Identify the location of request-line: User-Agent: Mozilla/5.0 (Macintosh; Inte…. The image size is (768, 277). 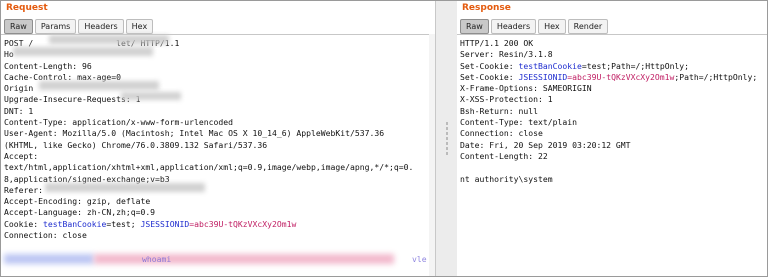
(194, 133).